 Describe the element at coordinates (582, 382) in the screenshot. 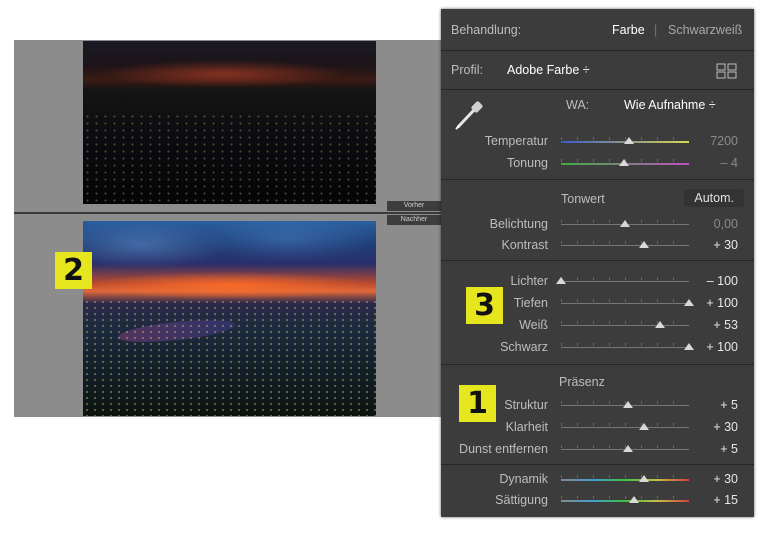

I see `presence-section-title: Präsenz` at that location.